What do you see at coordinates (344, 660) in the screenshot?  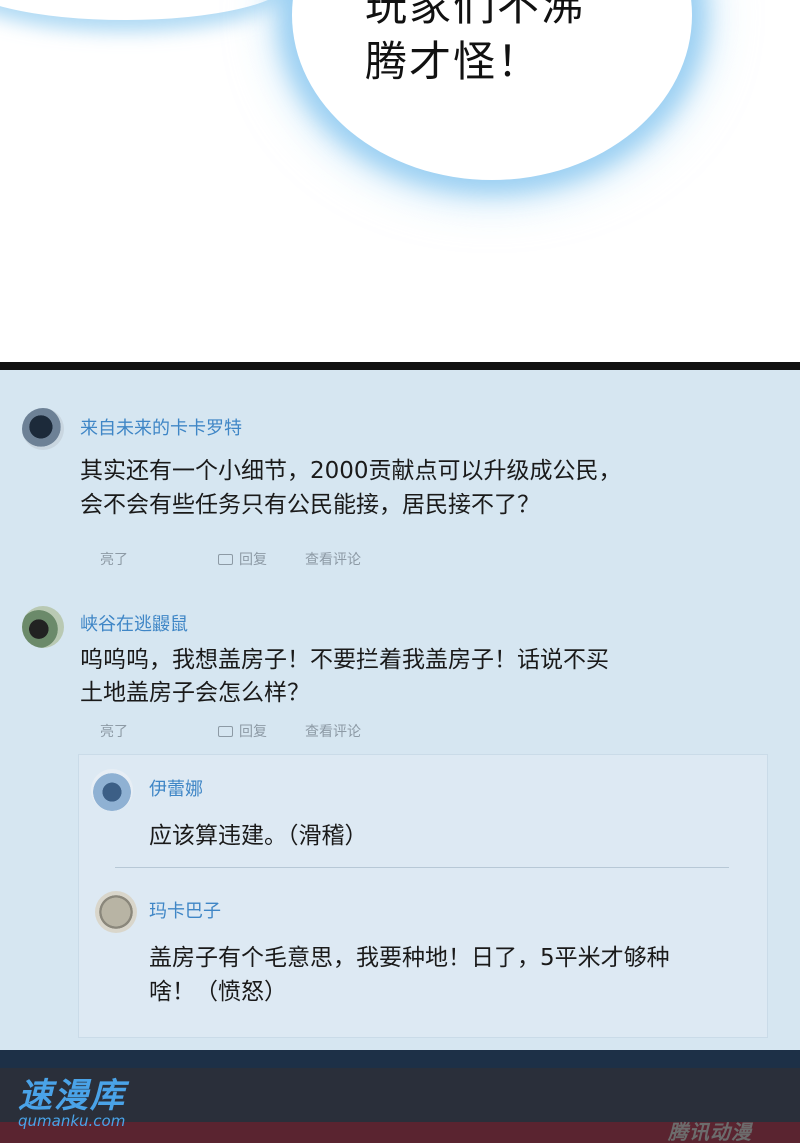 I see `comment-text-line: 呜呜呜，我想盖房子！不要拦着我盖房子！话说不买` at bounding box center [344, 660].